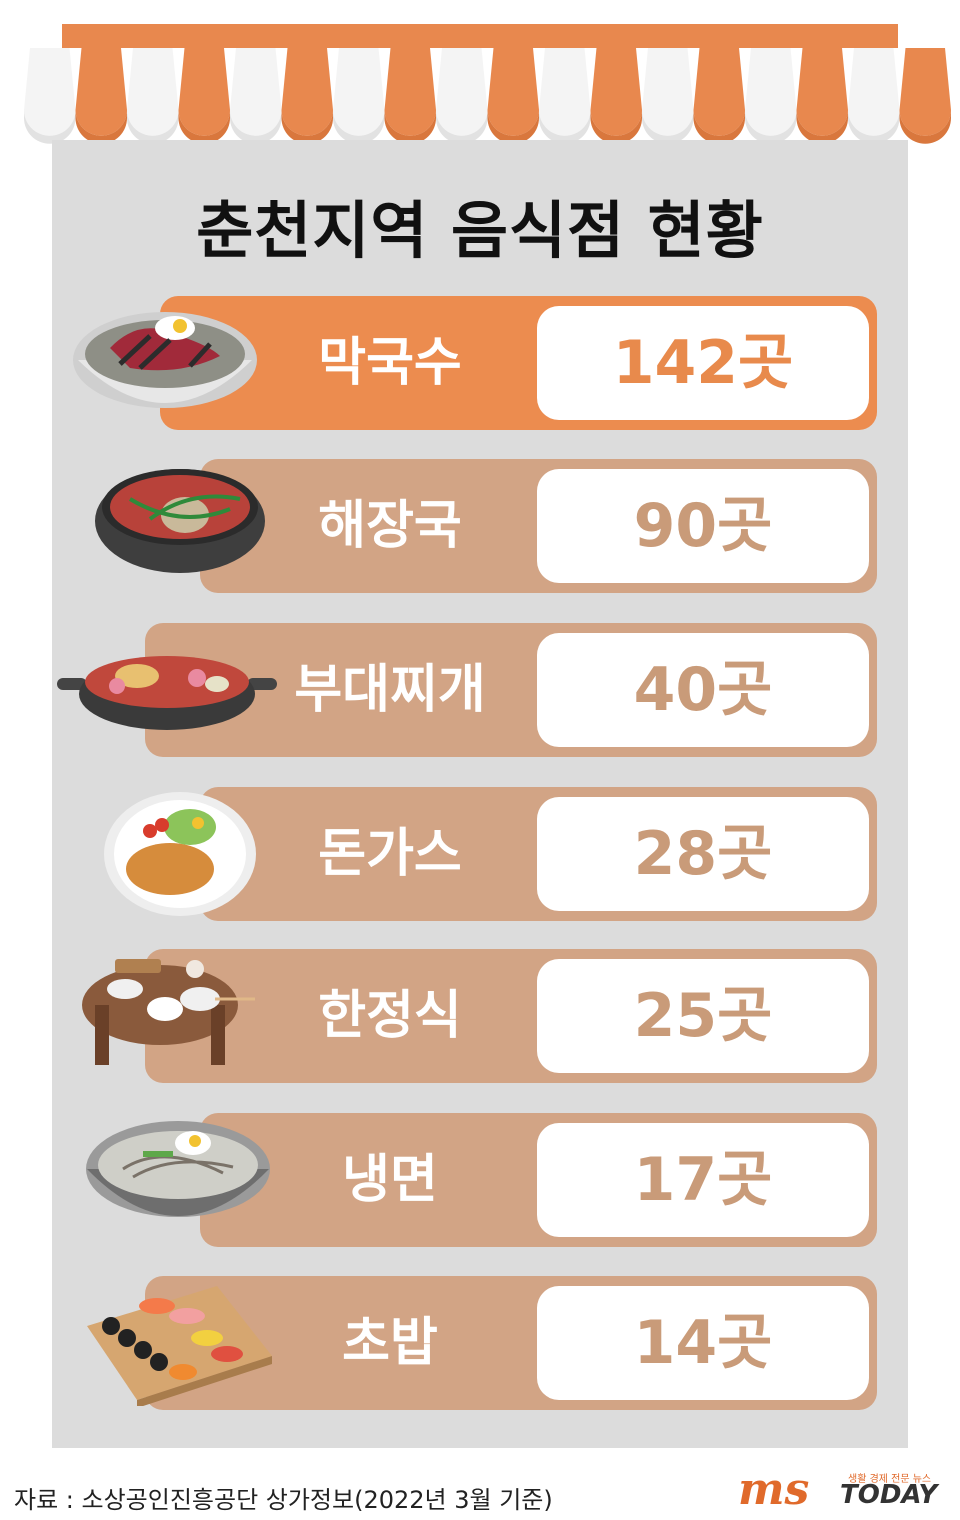  Describe the element at coordinates (480, 1343) in the screenshot. I see `chart-row: 초밥 14곳` at that location.